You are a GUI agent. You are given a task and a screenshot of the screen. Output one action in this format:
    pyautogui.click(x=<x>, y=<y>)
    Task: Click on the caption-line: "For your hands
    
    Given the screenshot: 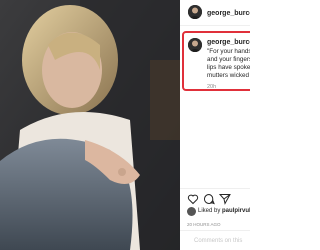 What is the action you would take?
    pyautogui.click(x=228, y=51)
    